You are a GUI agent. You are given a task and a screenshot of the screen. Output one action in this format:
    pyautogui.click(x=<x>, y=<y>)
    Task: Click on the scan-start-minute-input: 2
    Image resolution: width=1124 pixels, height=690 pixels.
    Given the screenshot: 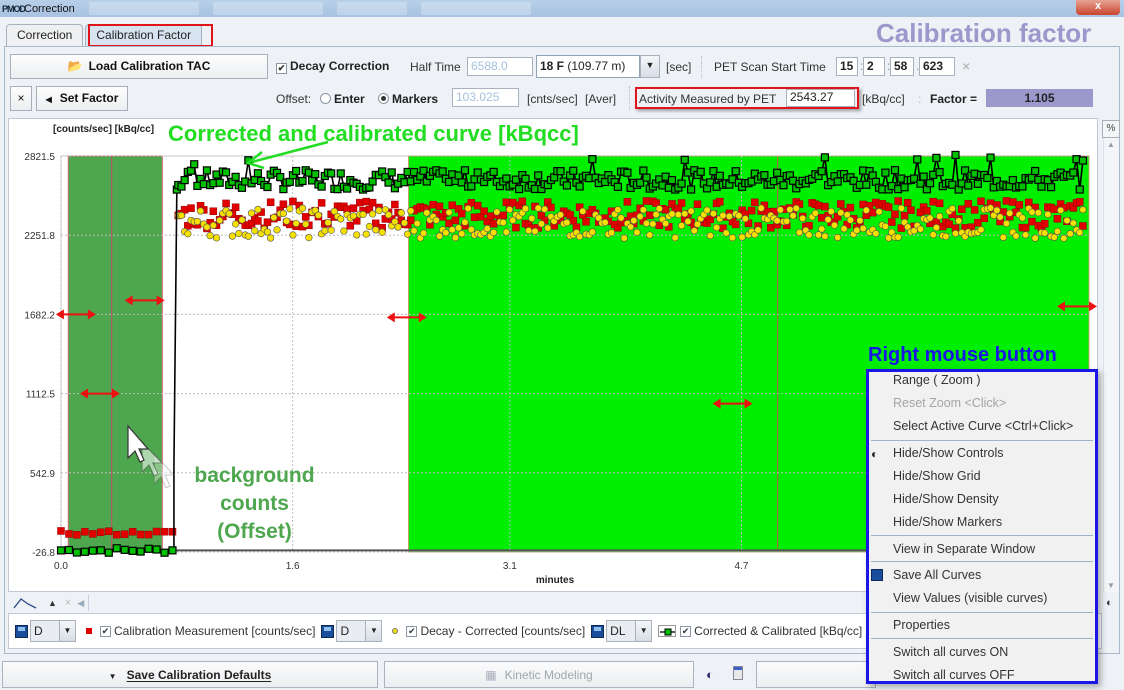 What is the action you would take?
    pyautogui.click(x=874, y=66)
    